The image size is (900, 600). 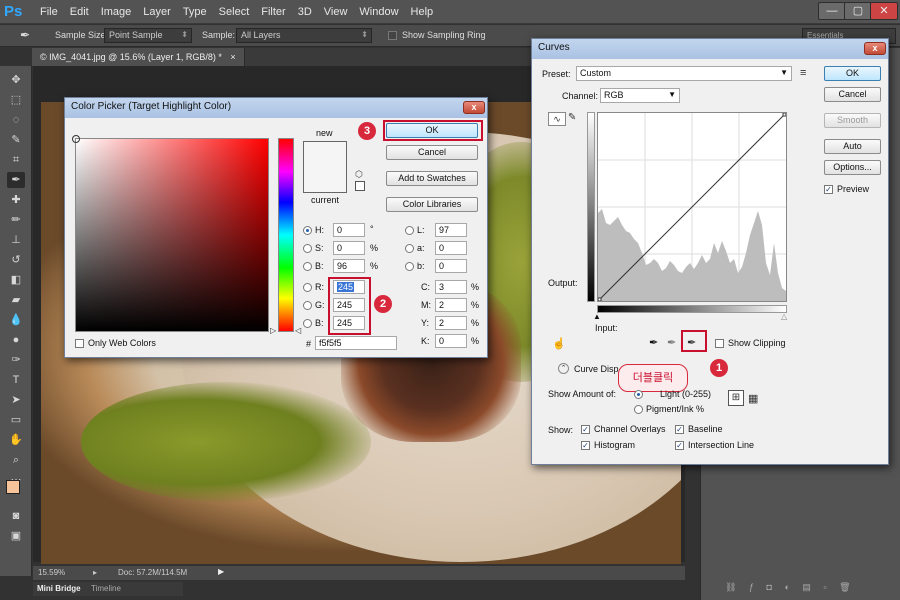 I want to click on targeted-adjustment-icon: ☝, so click(x=559, y=343).